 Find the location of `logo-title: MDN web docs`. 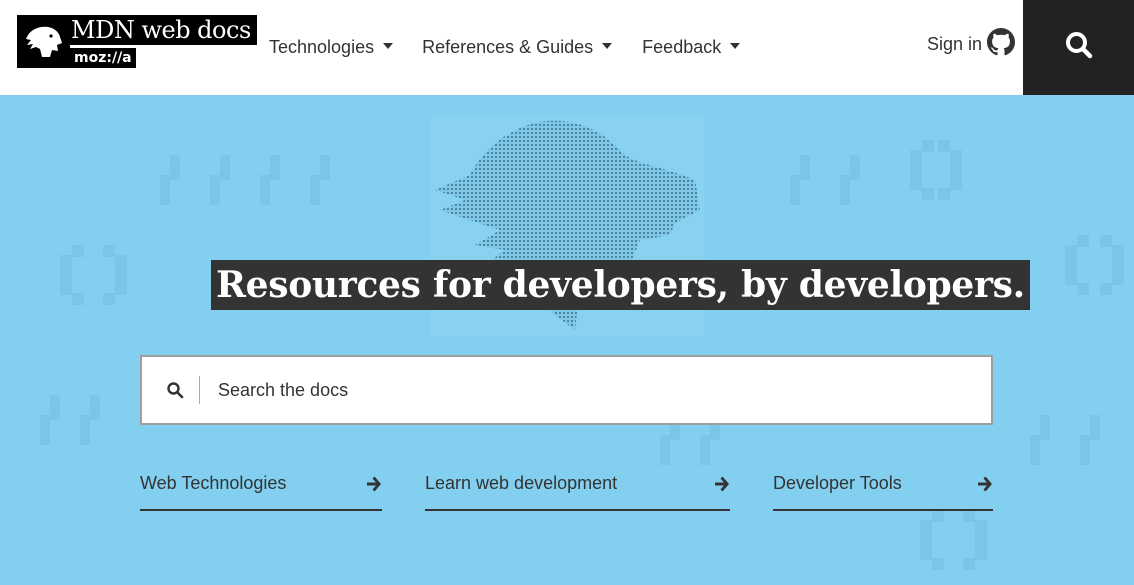

logo-title: MDN web docs is located at coordinates (163, 30).